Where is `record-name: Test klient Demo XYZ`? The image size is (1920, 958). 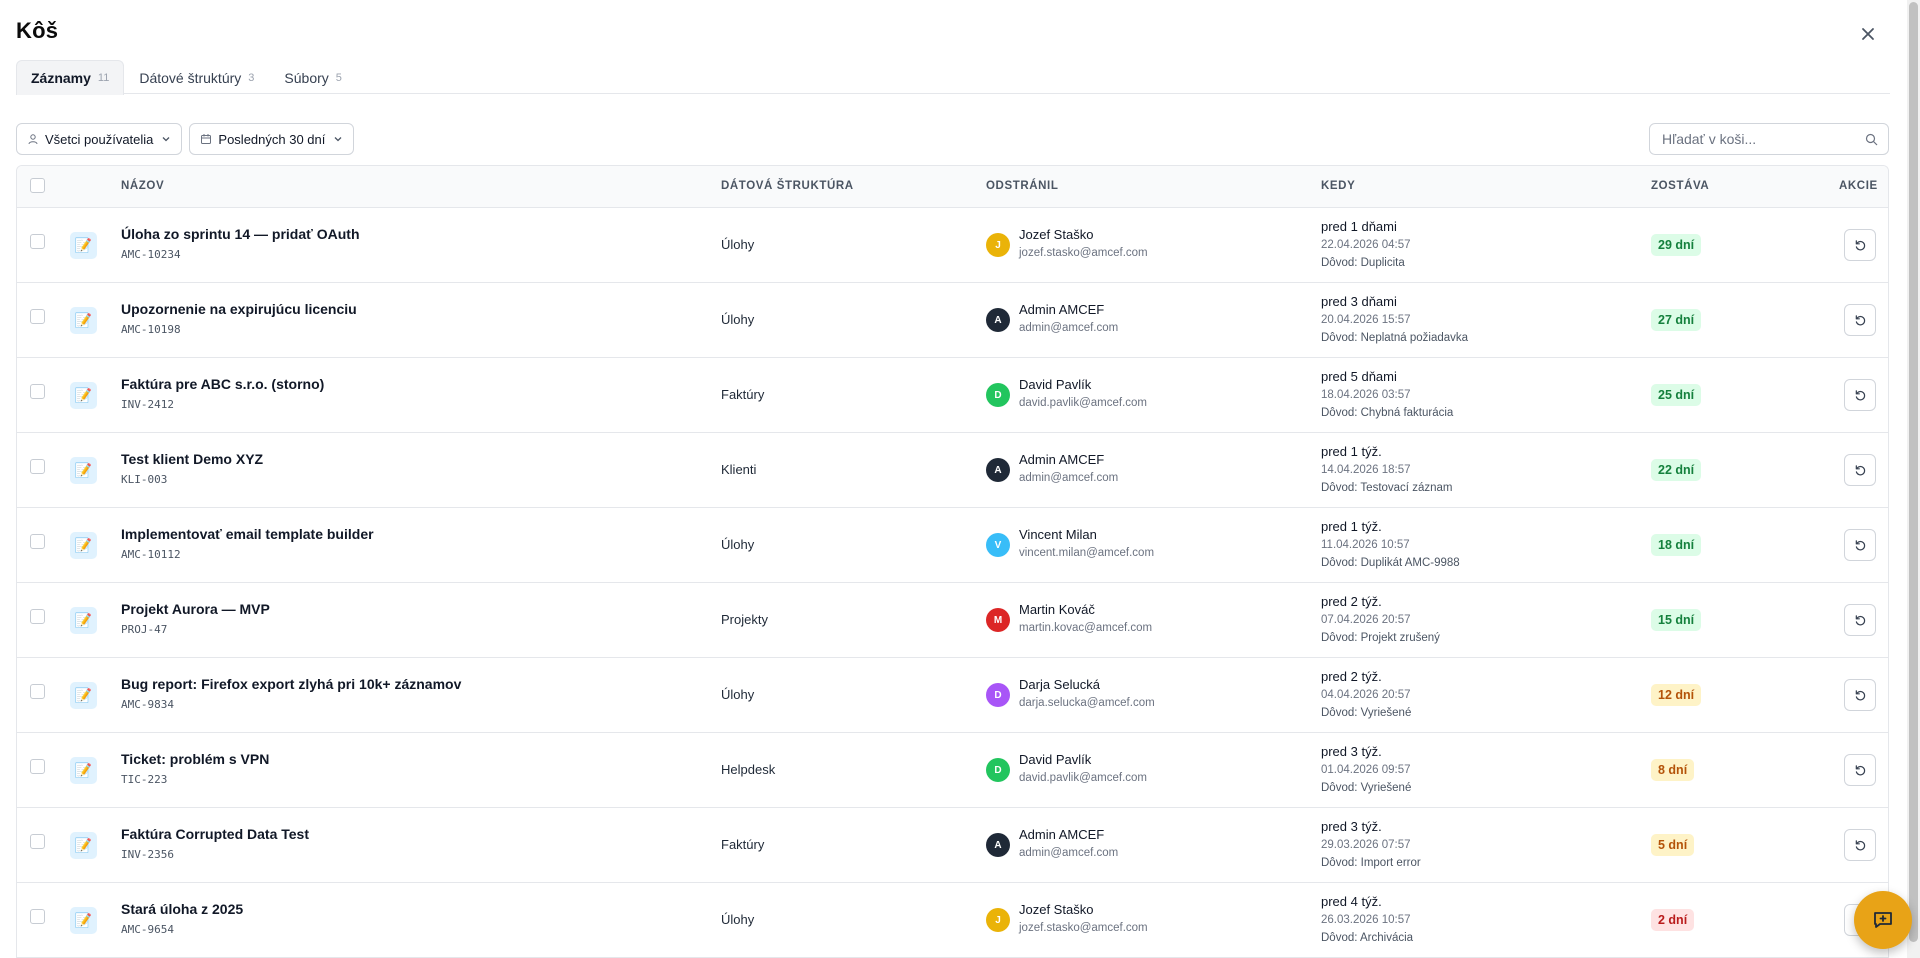
record-name: Test klient Demo XYZ is located at coordinates (192, 459).